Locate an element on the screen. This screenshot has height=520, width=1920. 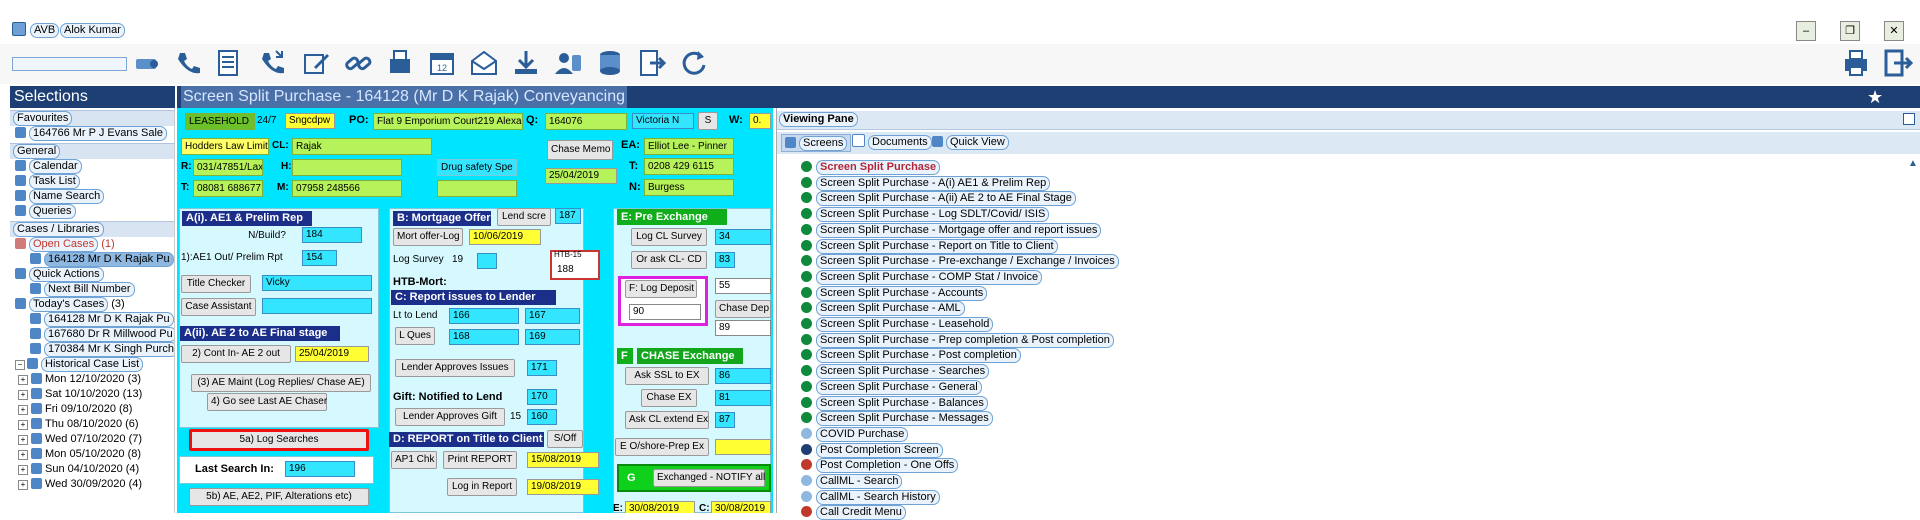
bottom-date-1: 30/08/2019 is located at coordinates (660, 507).